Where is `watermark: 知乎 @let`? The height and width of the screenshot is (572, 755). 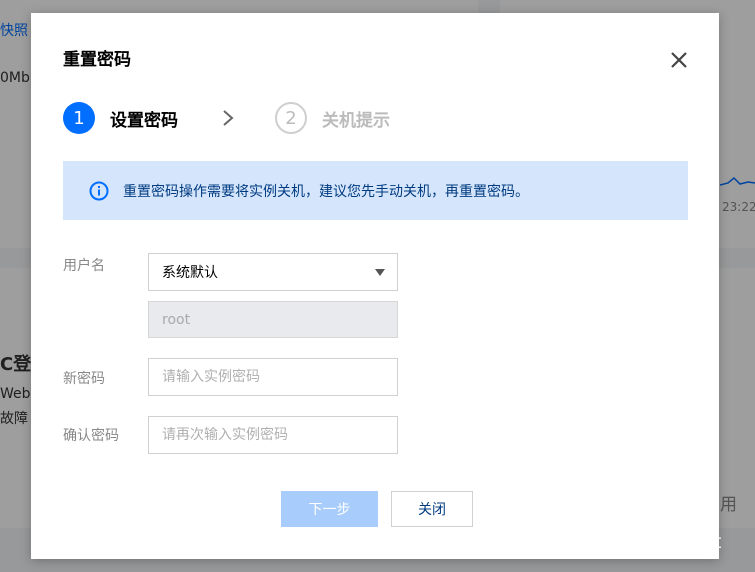 watermark: 知乎 @let is located at coordinates (678, 542).